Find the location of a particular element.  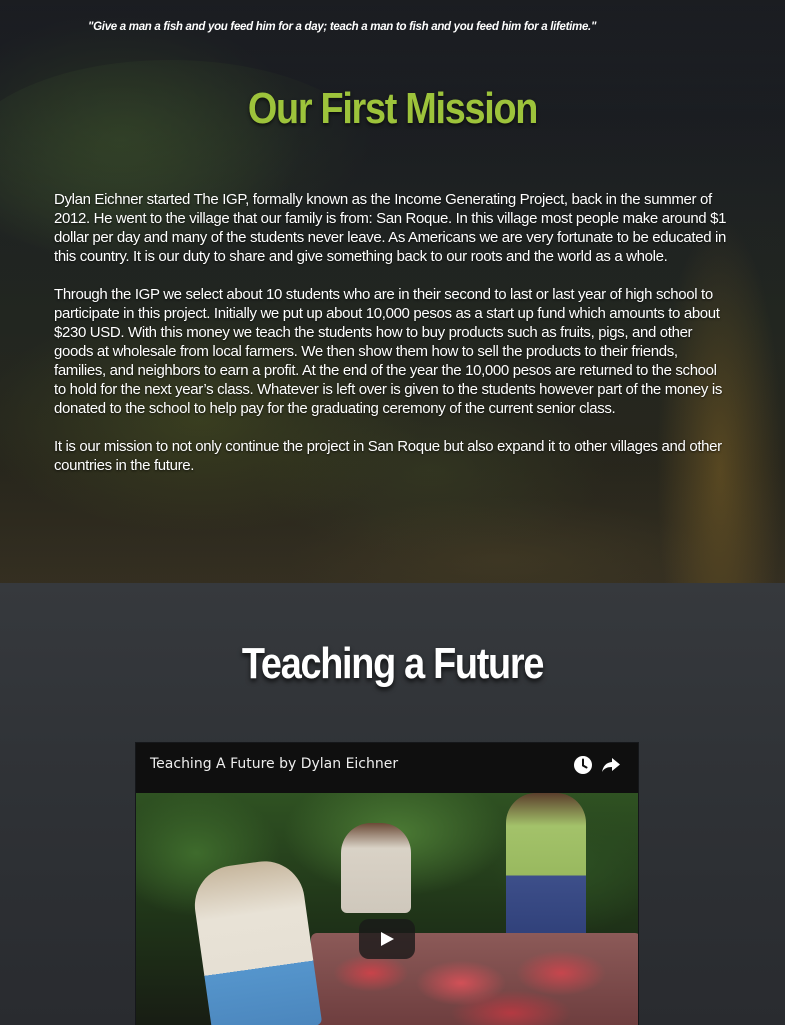

play-icon is located at coordinates (387, 939).